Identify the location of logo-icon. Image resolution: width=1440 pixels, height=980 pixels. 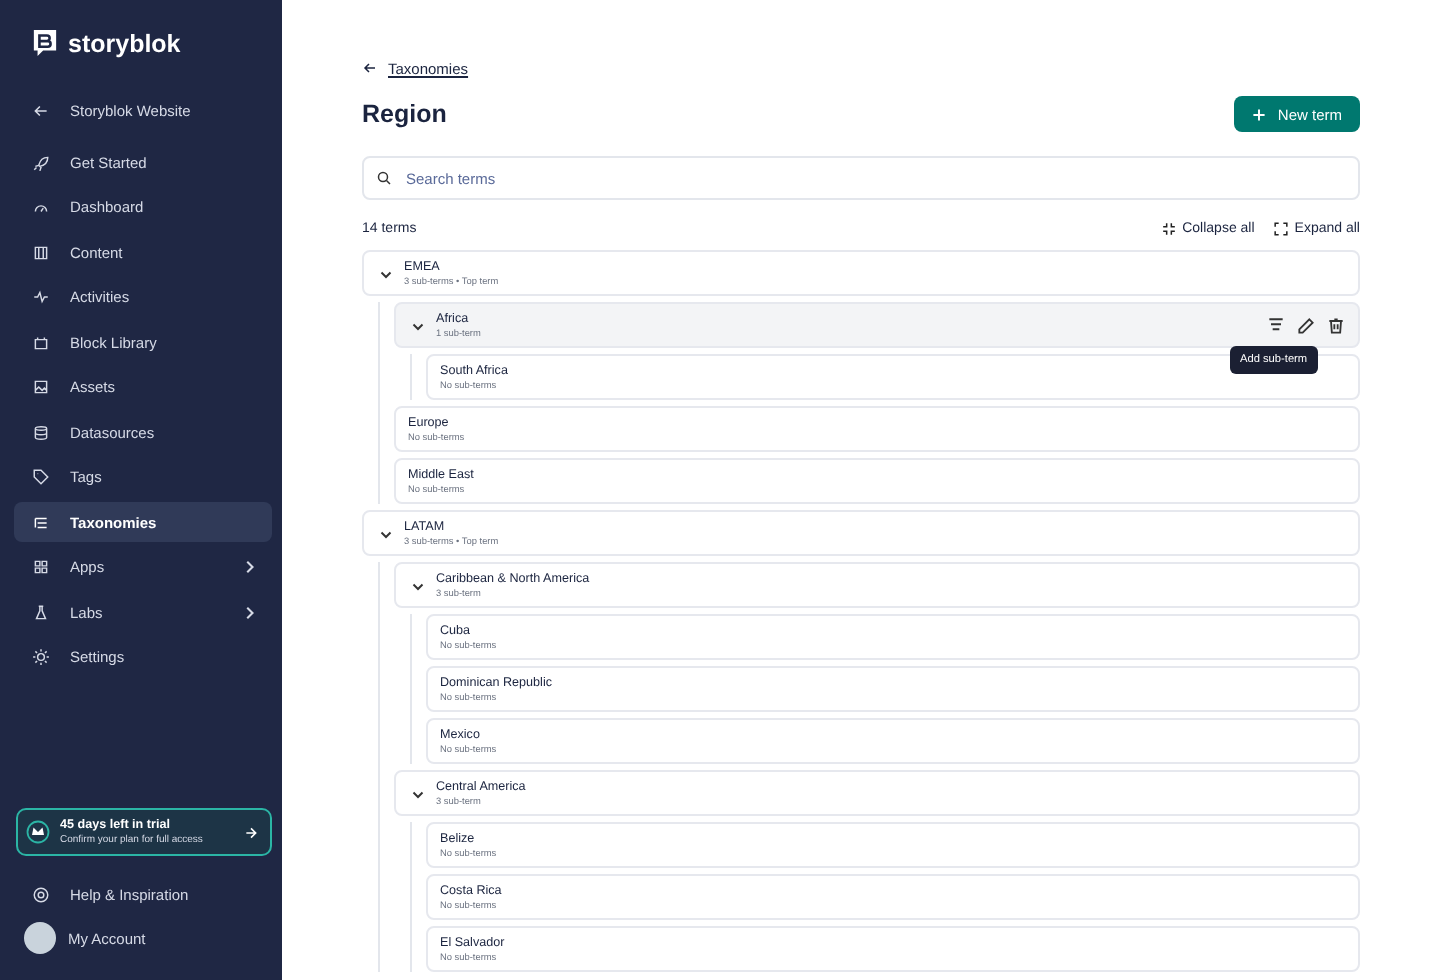
(45, 43).